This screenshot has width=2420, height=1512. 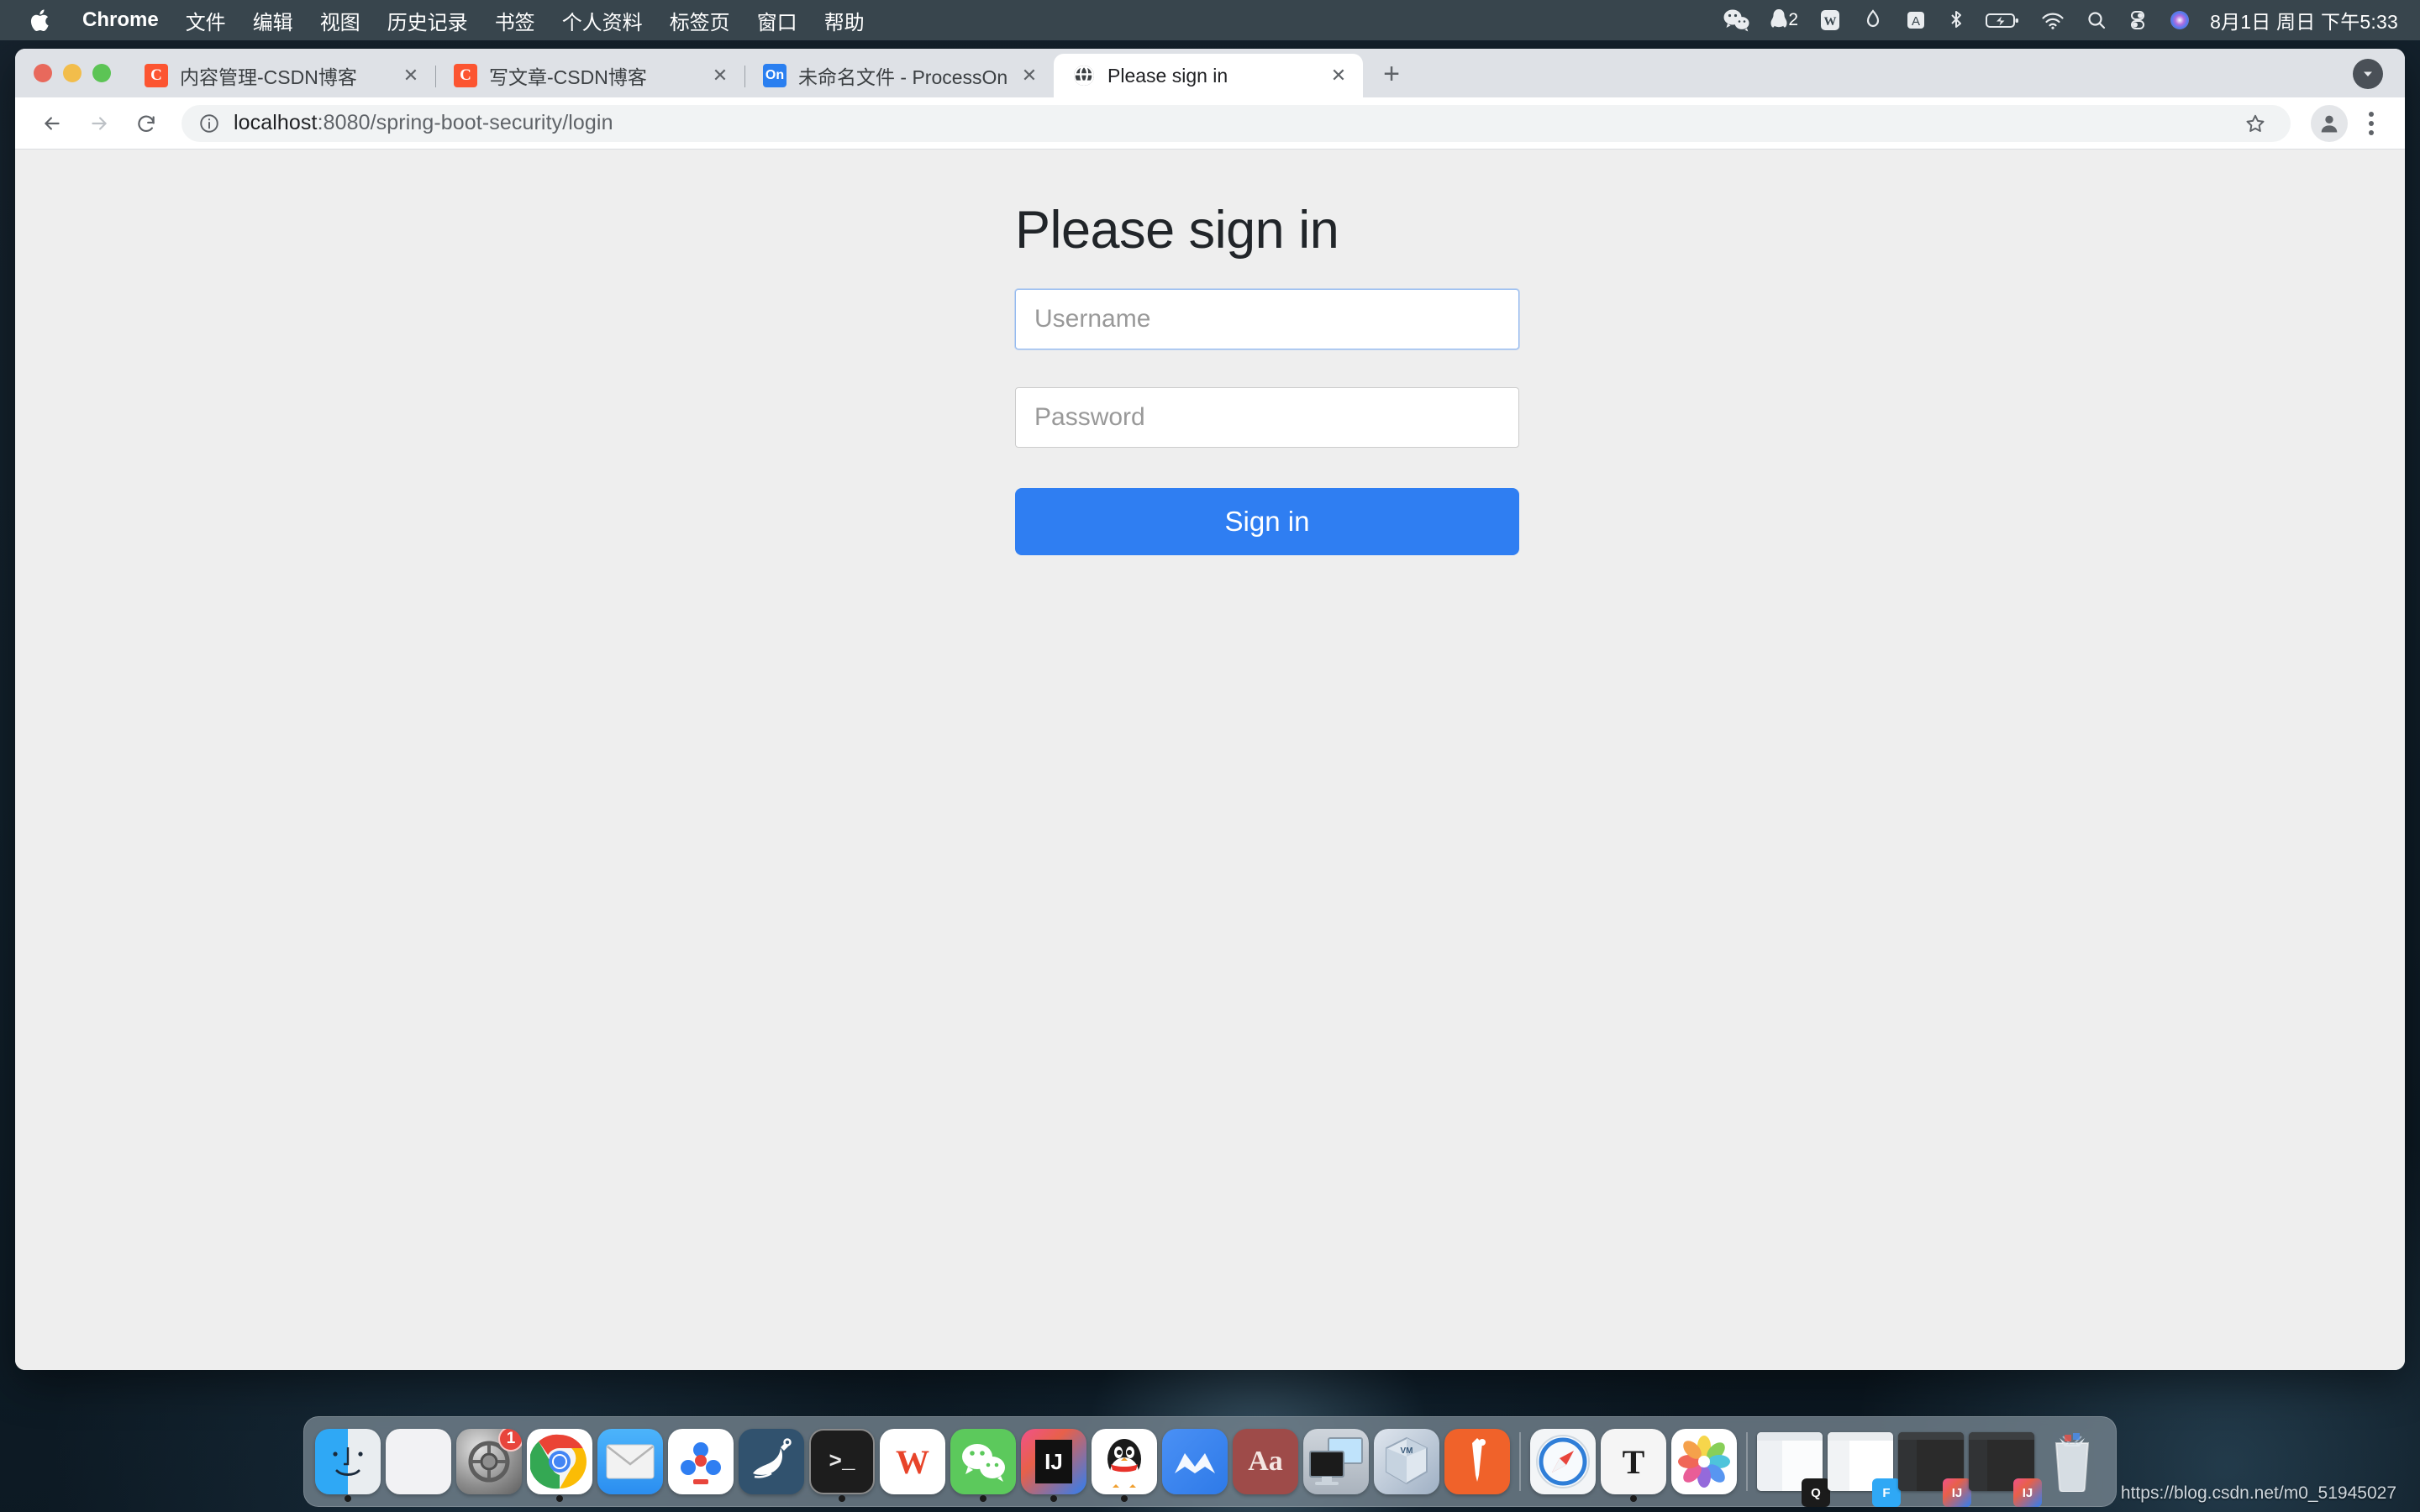 I want to click on dock-photos, so click(x=1704, y=1462).